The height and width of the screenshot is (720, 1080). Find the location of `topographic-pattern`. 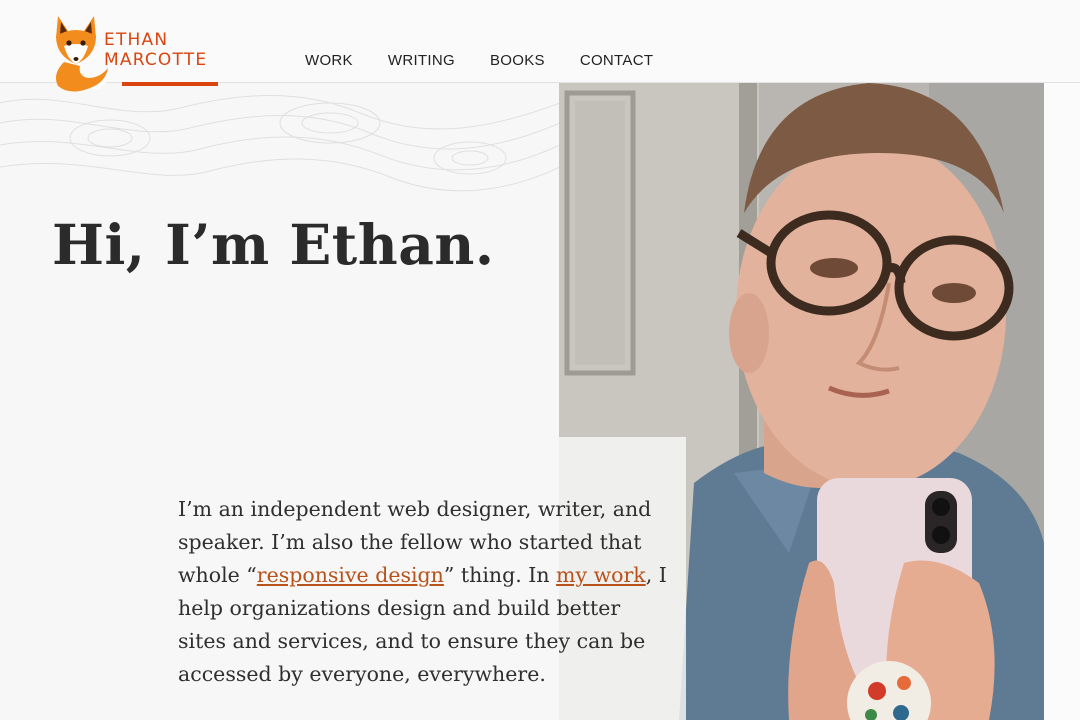

topographic-pattern is located at coordinates (280, 143).